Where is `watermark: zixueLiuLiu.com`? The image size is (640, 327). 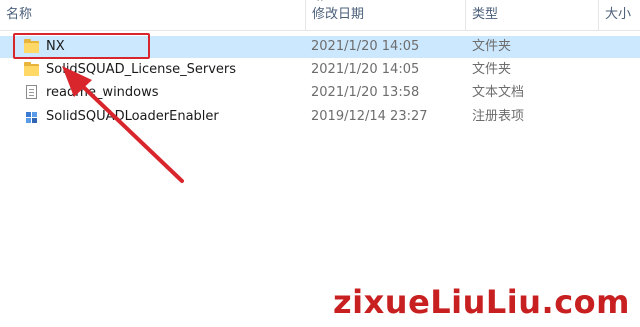 watermark: zixueLiuLiu.com is located at coordinates (481, 302).